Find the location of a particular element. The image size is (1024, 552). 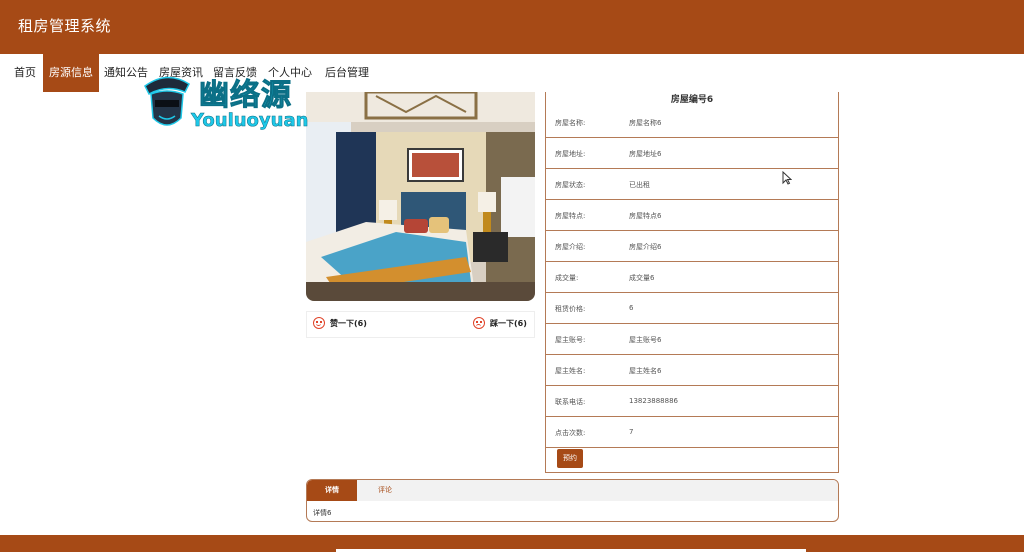

info-label: 屋主姓名: is located at coordinates (570, 371).